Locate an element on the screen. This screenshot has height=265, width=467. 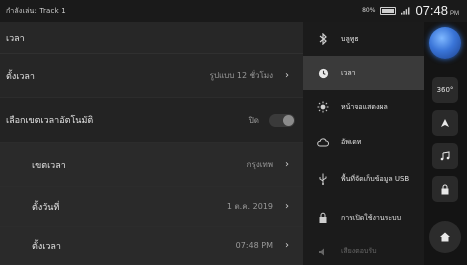
row-label: เขตเวลา is located at coordinates (49, 165).